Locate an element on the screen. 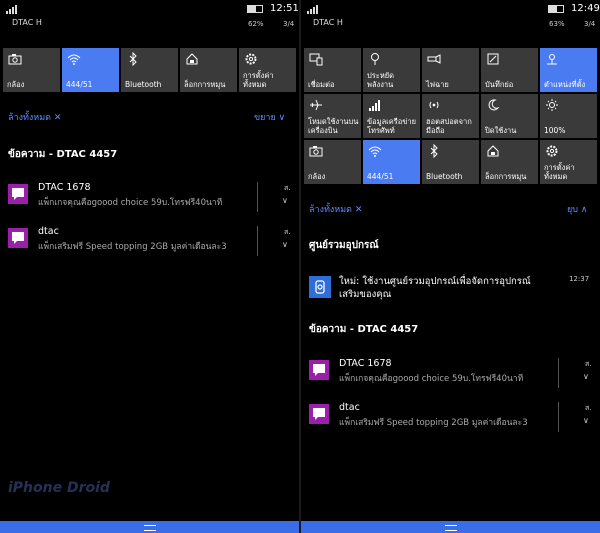 Image resolution: width=600 pixels, height=533 pixels. quick-action-tile: ข้อมูลเครือข่ายโทรศัพท์ is located at coordinates (391, 116).